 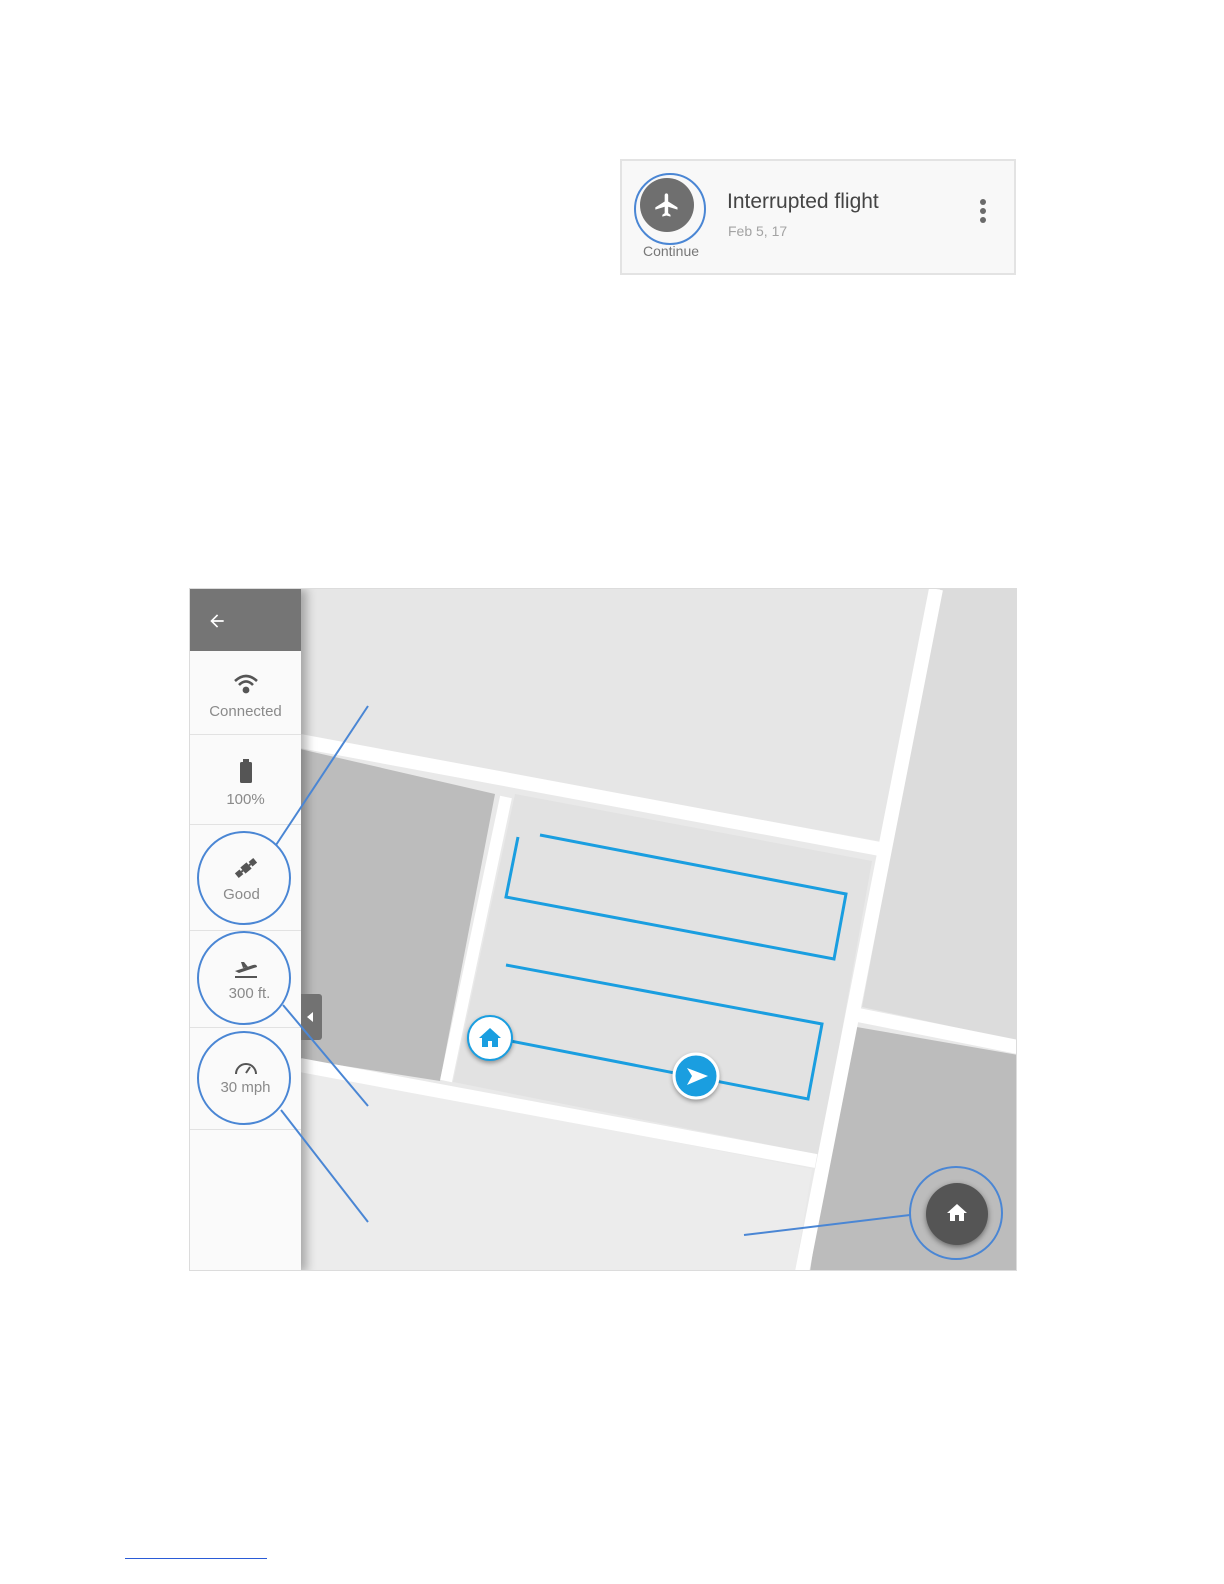 I want to click on home-marker, so click(x=490, y=1038).